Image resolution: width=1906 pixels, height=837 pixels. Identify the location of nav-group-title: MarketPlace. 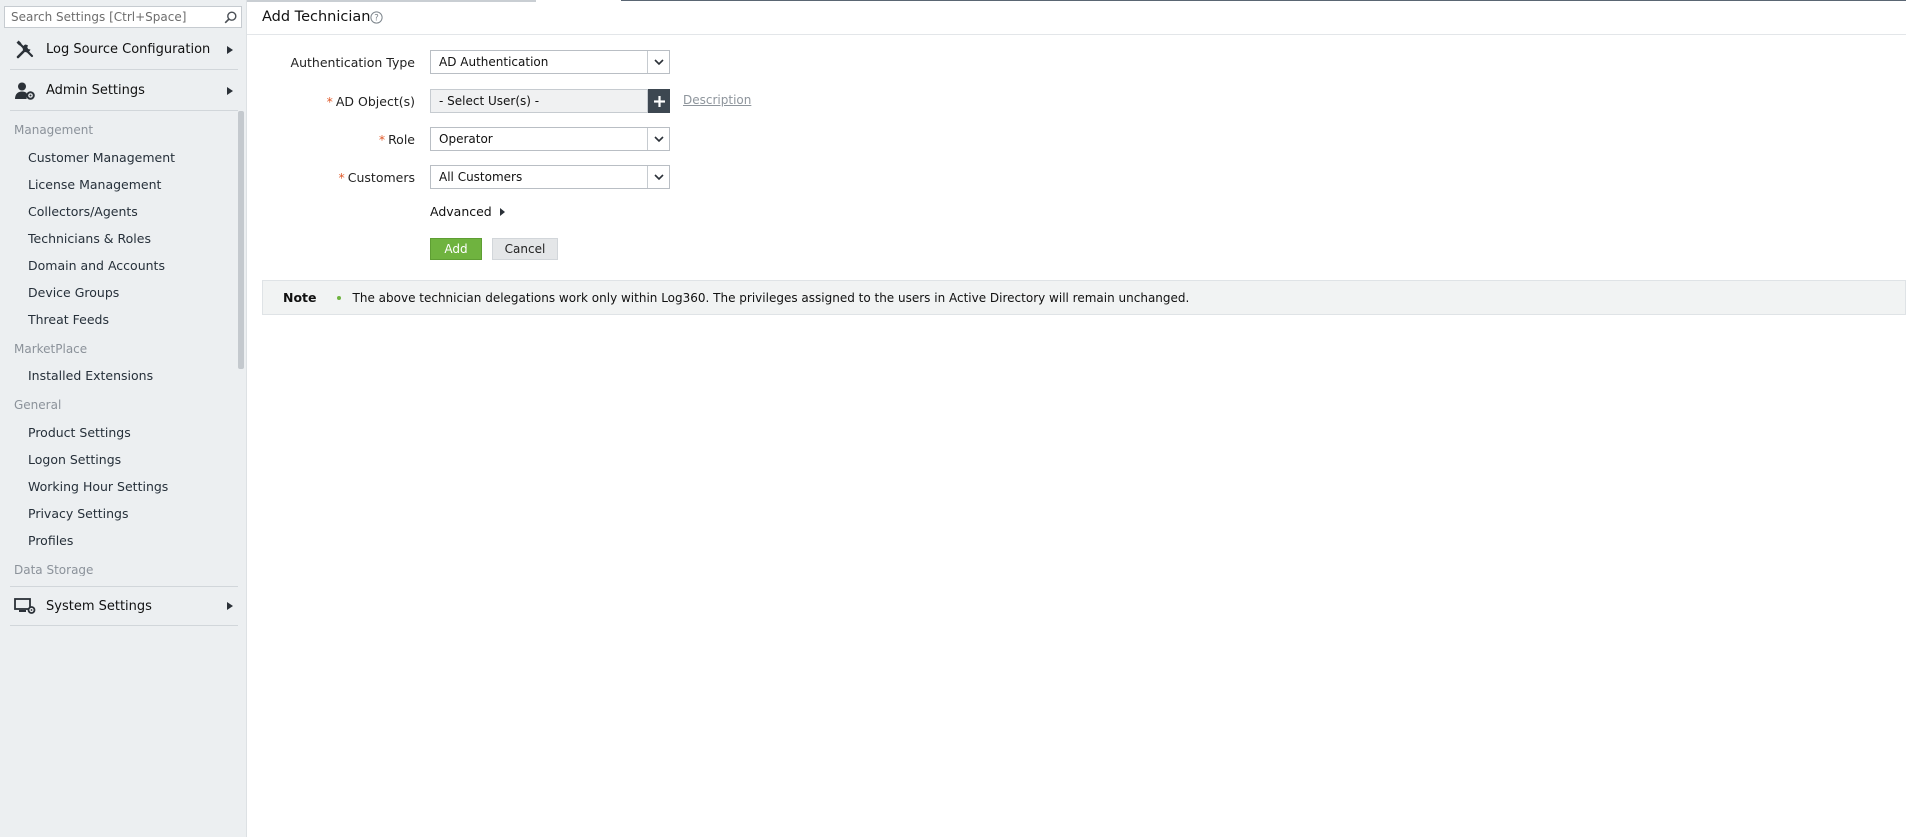
(51, 349).